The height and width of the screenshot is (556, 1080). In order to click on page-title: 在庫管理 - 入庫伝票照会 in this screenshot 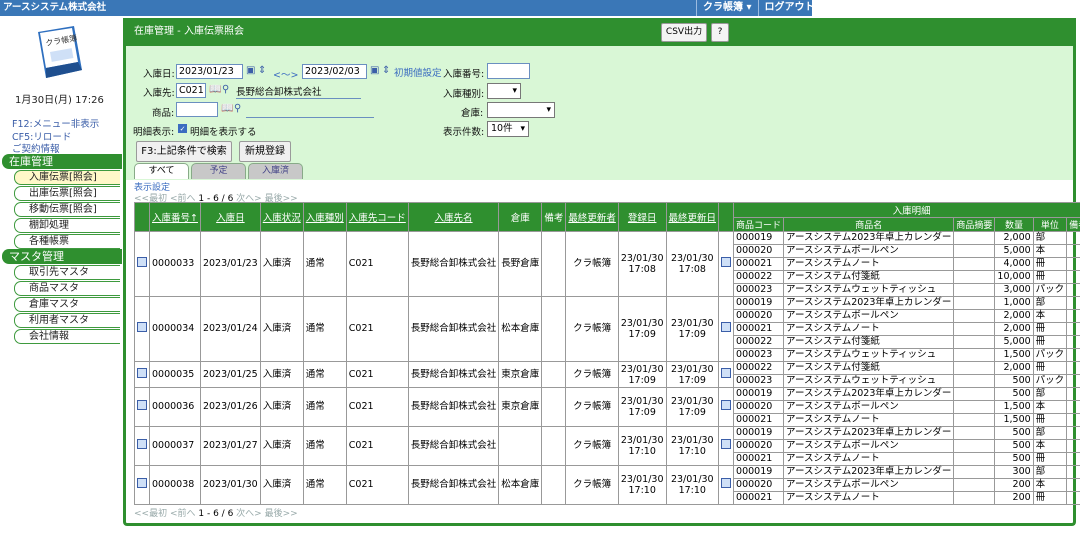, I will do `click(599, 32)`.